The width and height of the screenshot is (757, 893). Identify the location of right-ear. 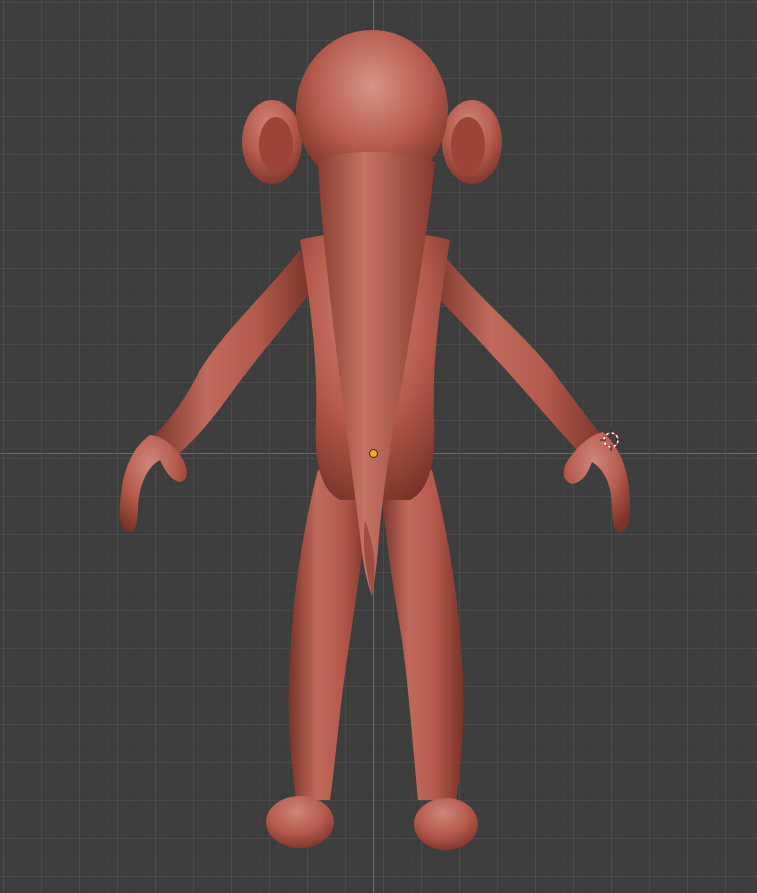
(472, 142).